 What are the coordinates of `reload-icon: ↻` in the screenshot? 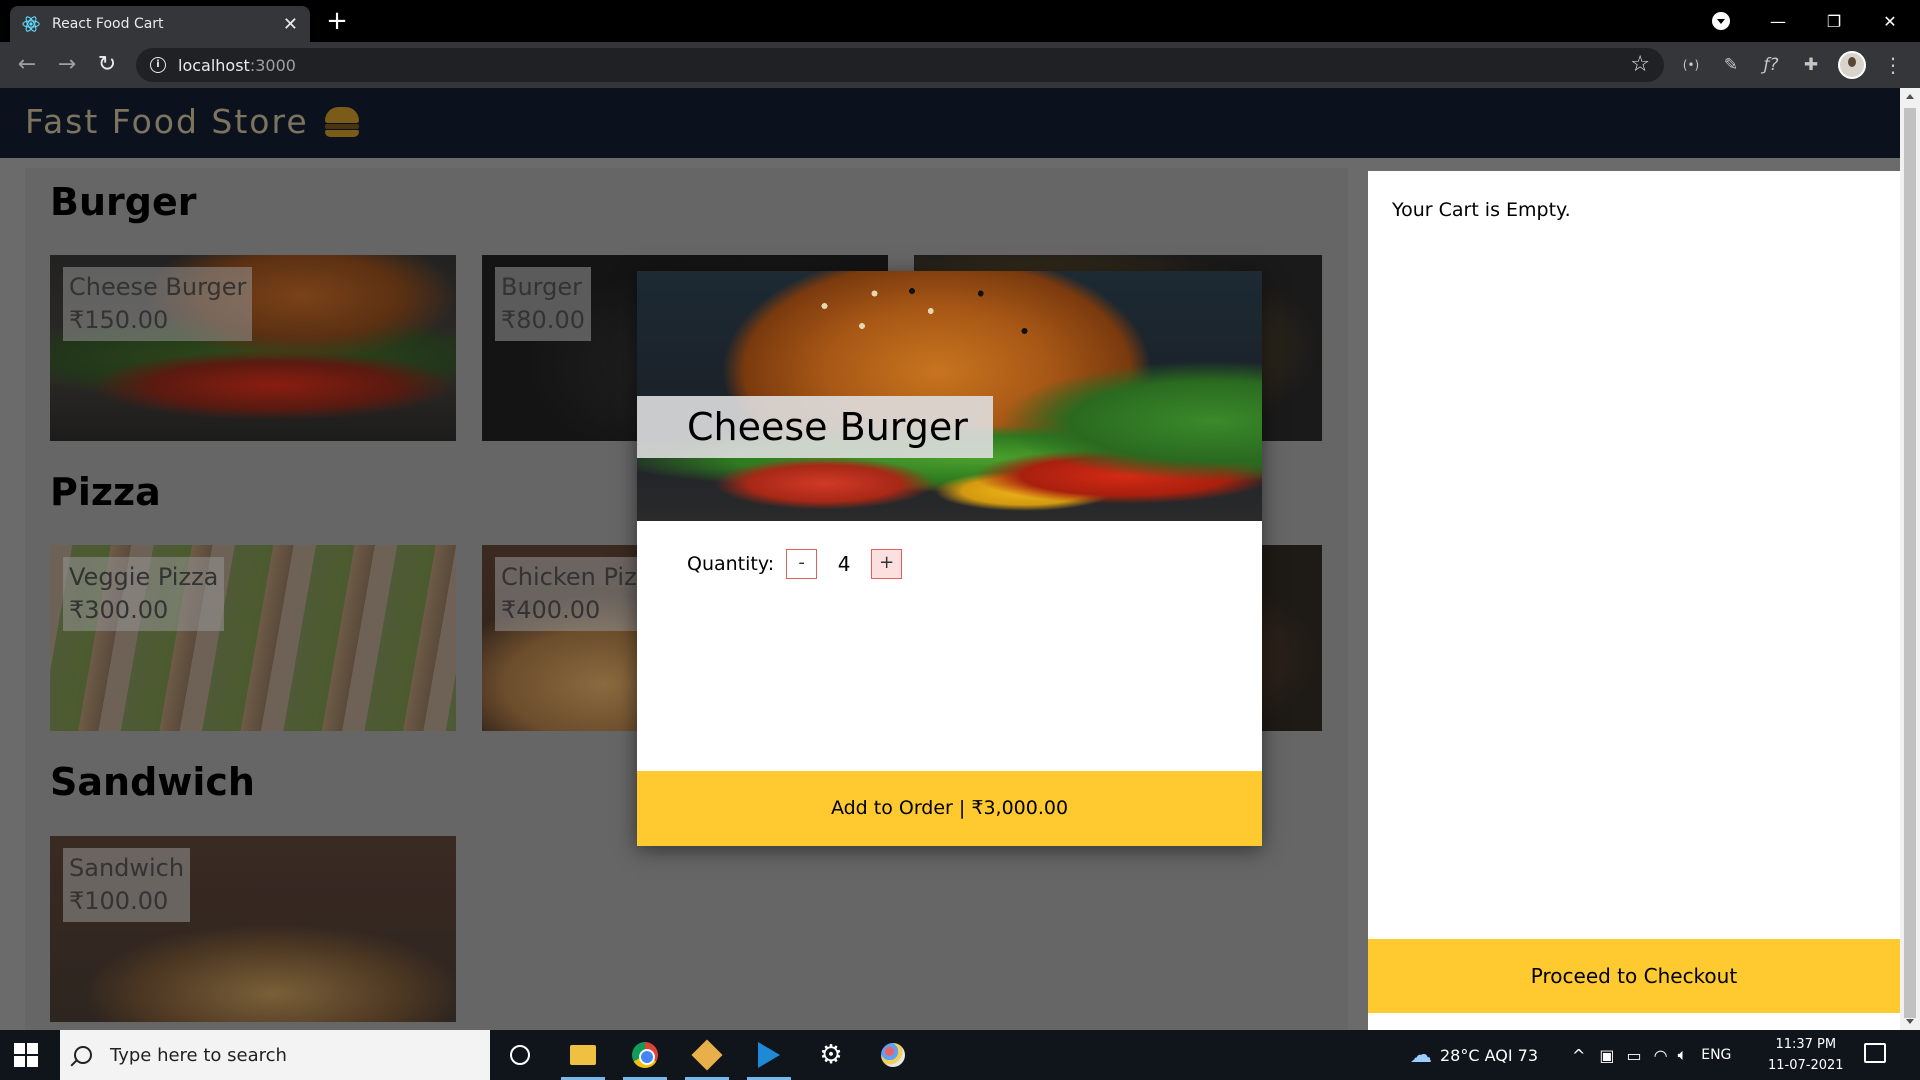 It's located at (107, 65).